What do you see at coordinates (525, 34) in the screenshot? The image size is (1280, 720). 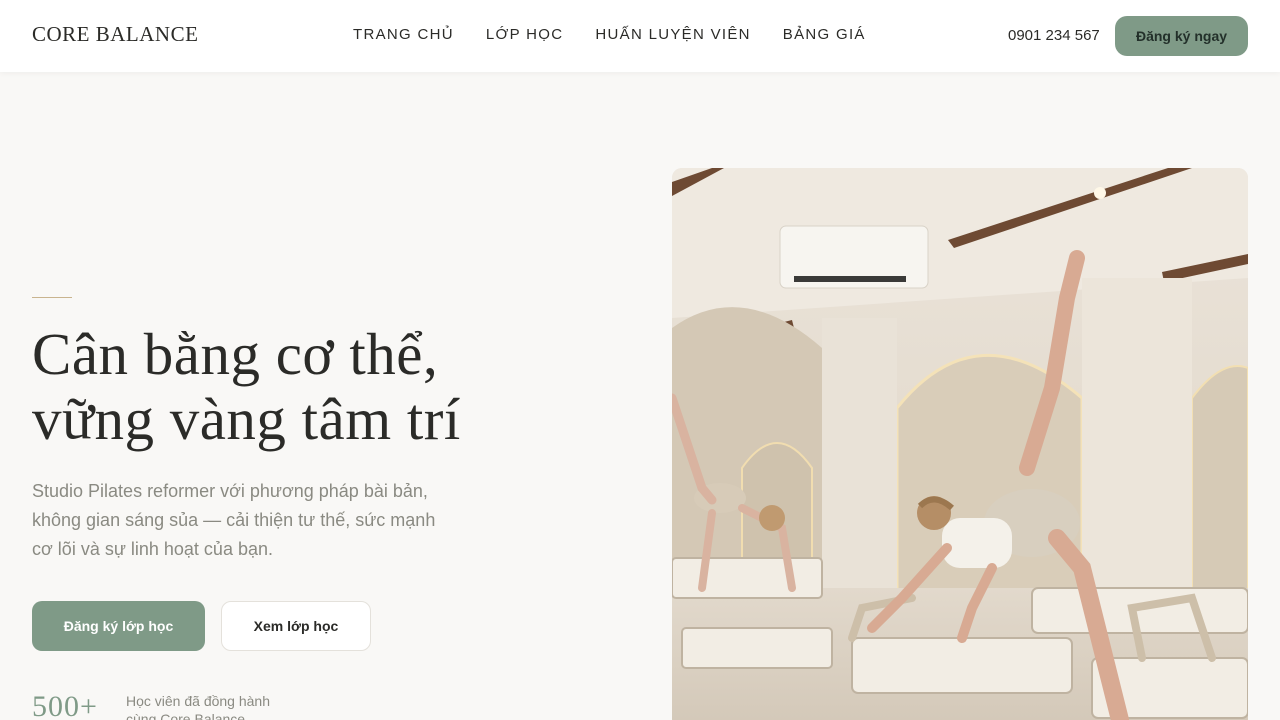 I see `nav-item-classes: LỚP HỌC` at bounding box center [525, 34].